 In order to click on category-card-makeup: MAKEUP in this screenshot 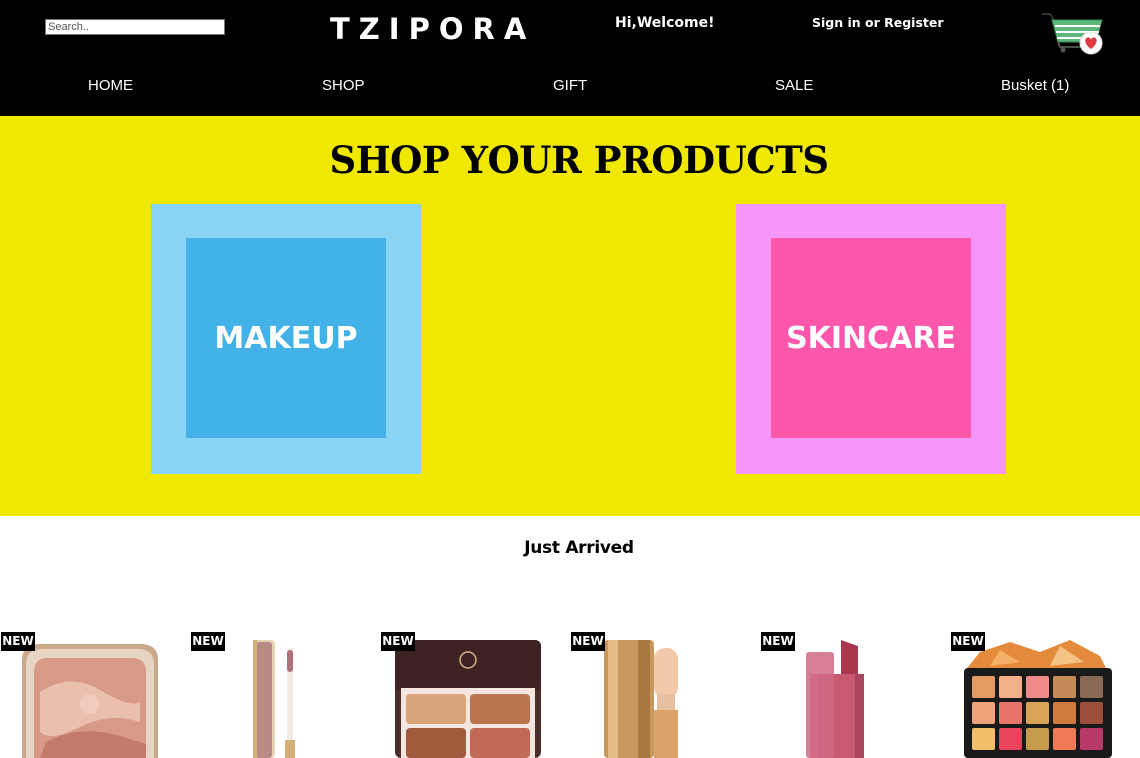, I will do `click(286, 339)`.